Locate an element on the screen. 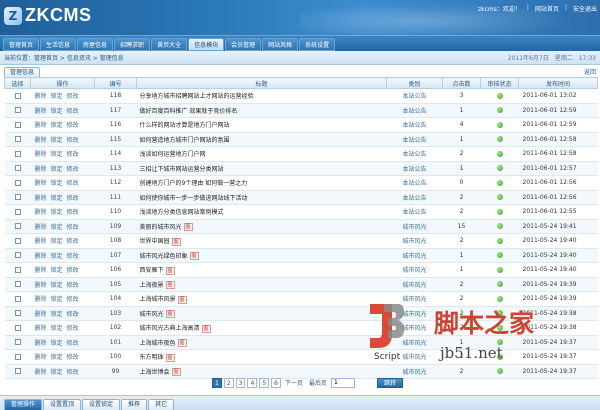 The image size is (600, 410). row-title-link: 浅谈地方分类信息网站案例模式 is located at coordinates (182, 212).